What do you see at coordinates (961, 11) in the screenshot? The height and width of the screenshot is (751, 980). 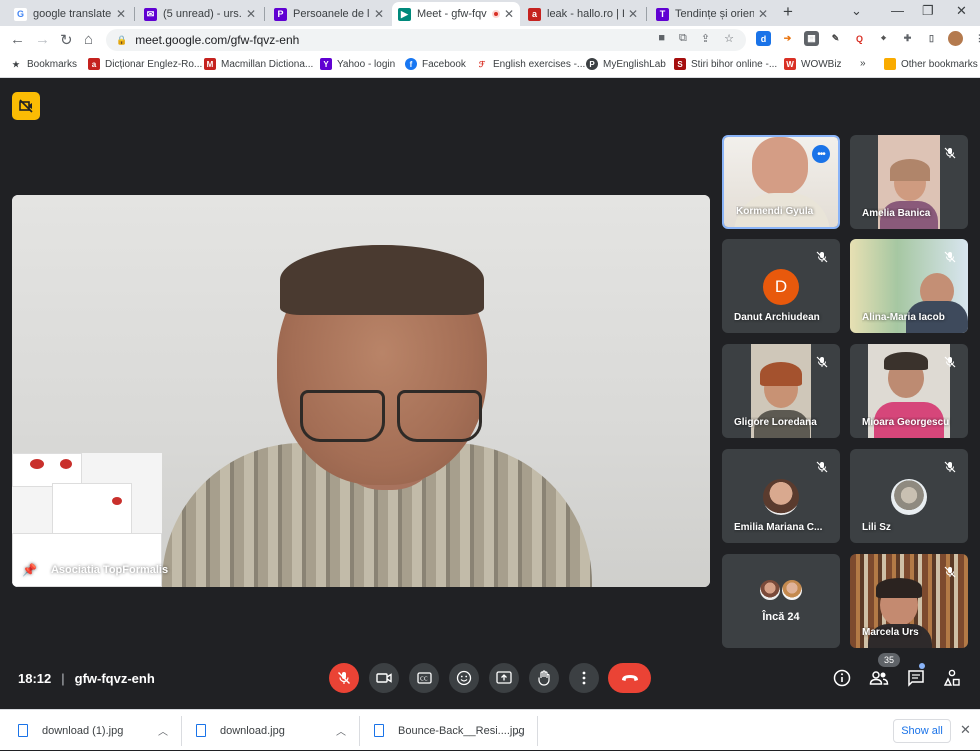 I see `close-window-button: ✕` at bounding box center [961, 11].